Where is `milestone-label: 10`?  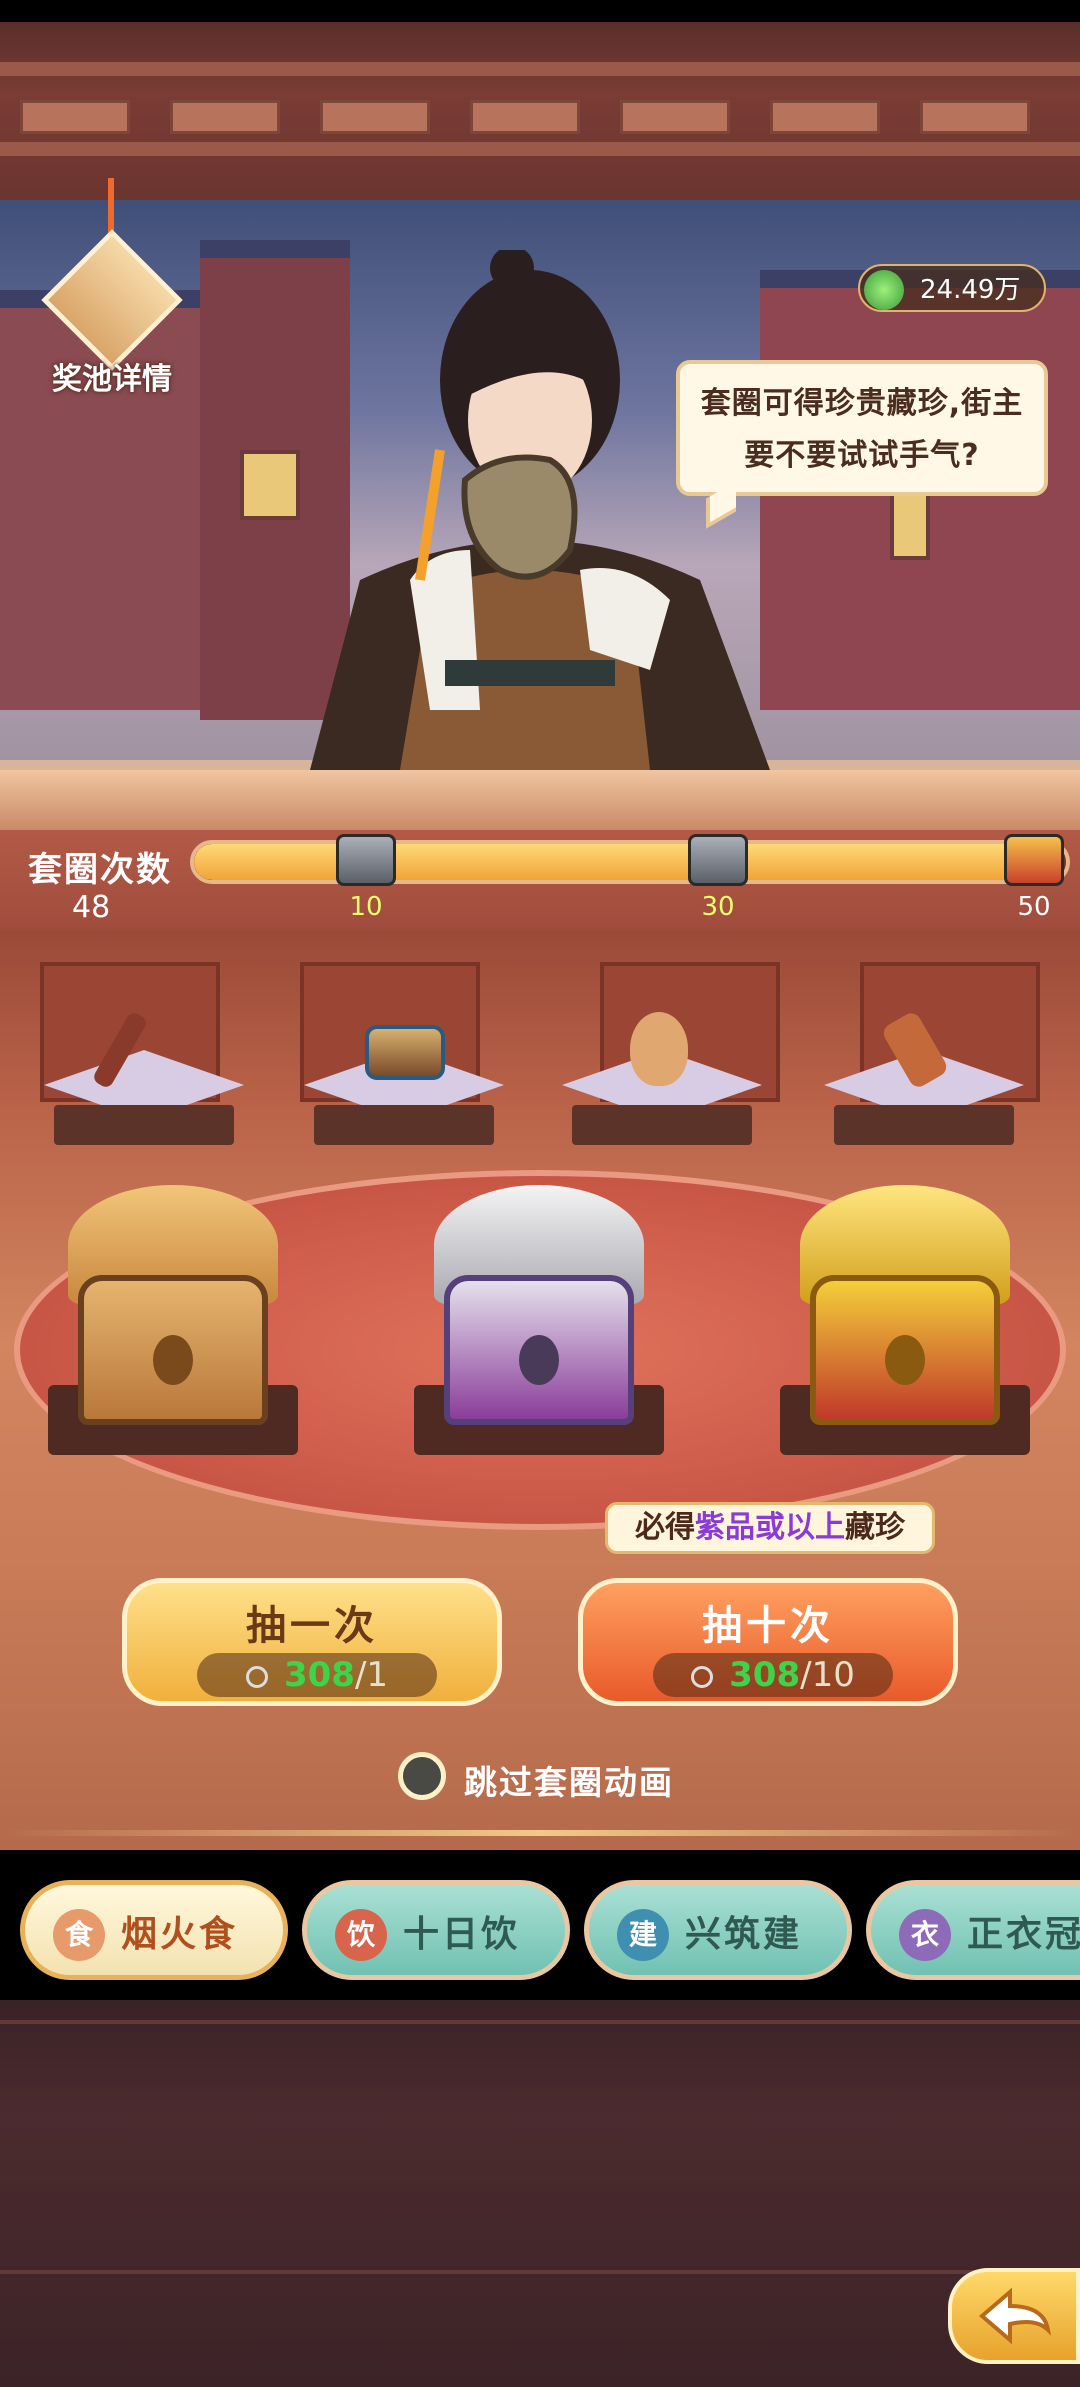 milestone-label: 10 is located at coordinates (366, 907).